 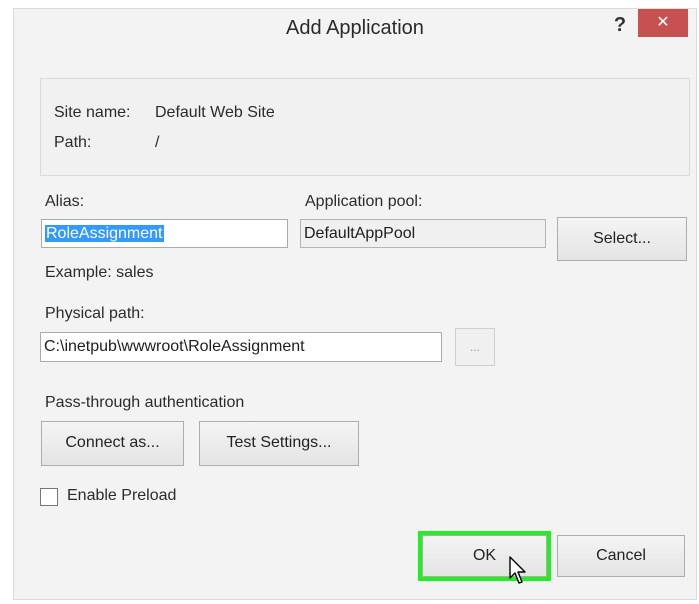 I want to click on app-pool-label: Application pool:, so click(x=364, y=201).